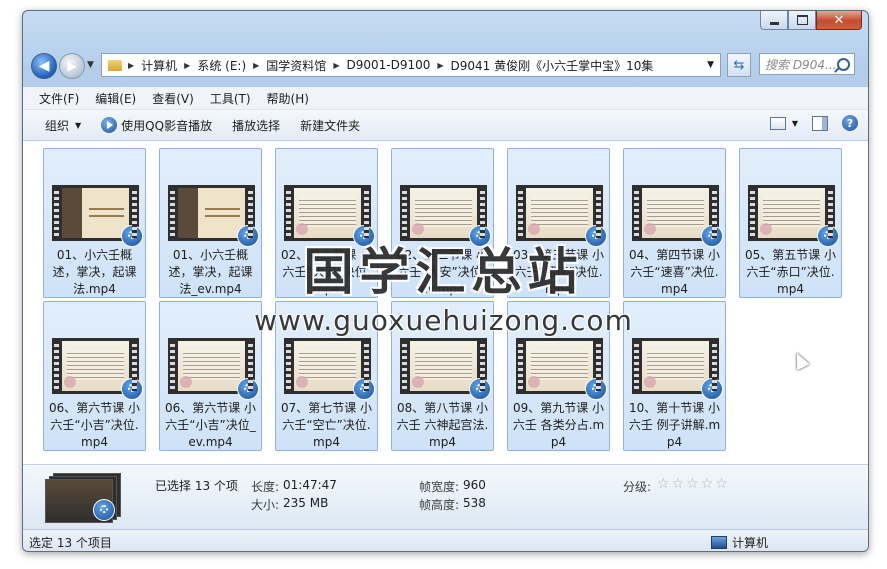 This screenshot has width=887, height=569. Describe the element at coordinates (265, 505) in the screenshot. I see `size-label: 大小:` at that location.